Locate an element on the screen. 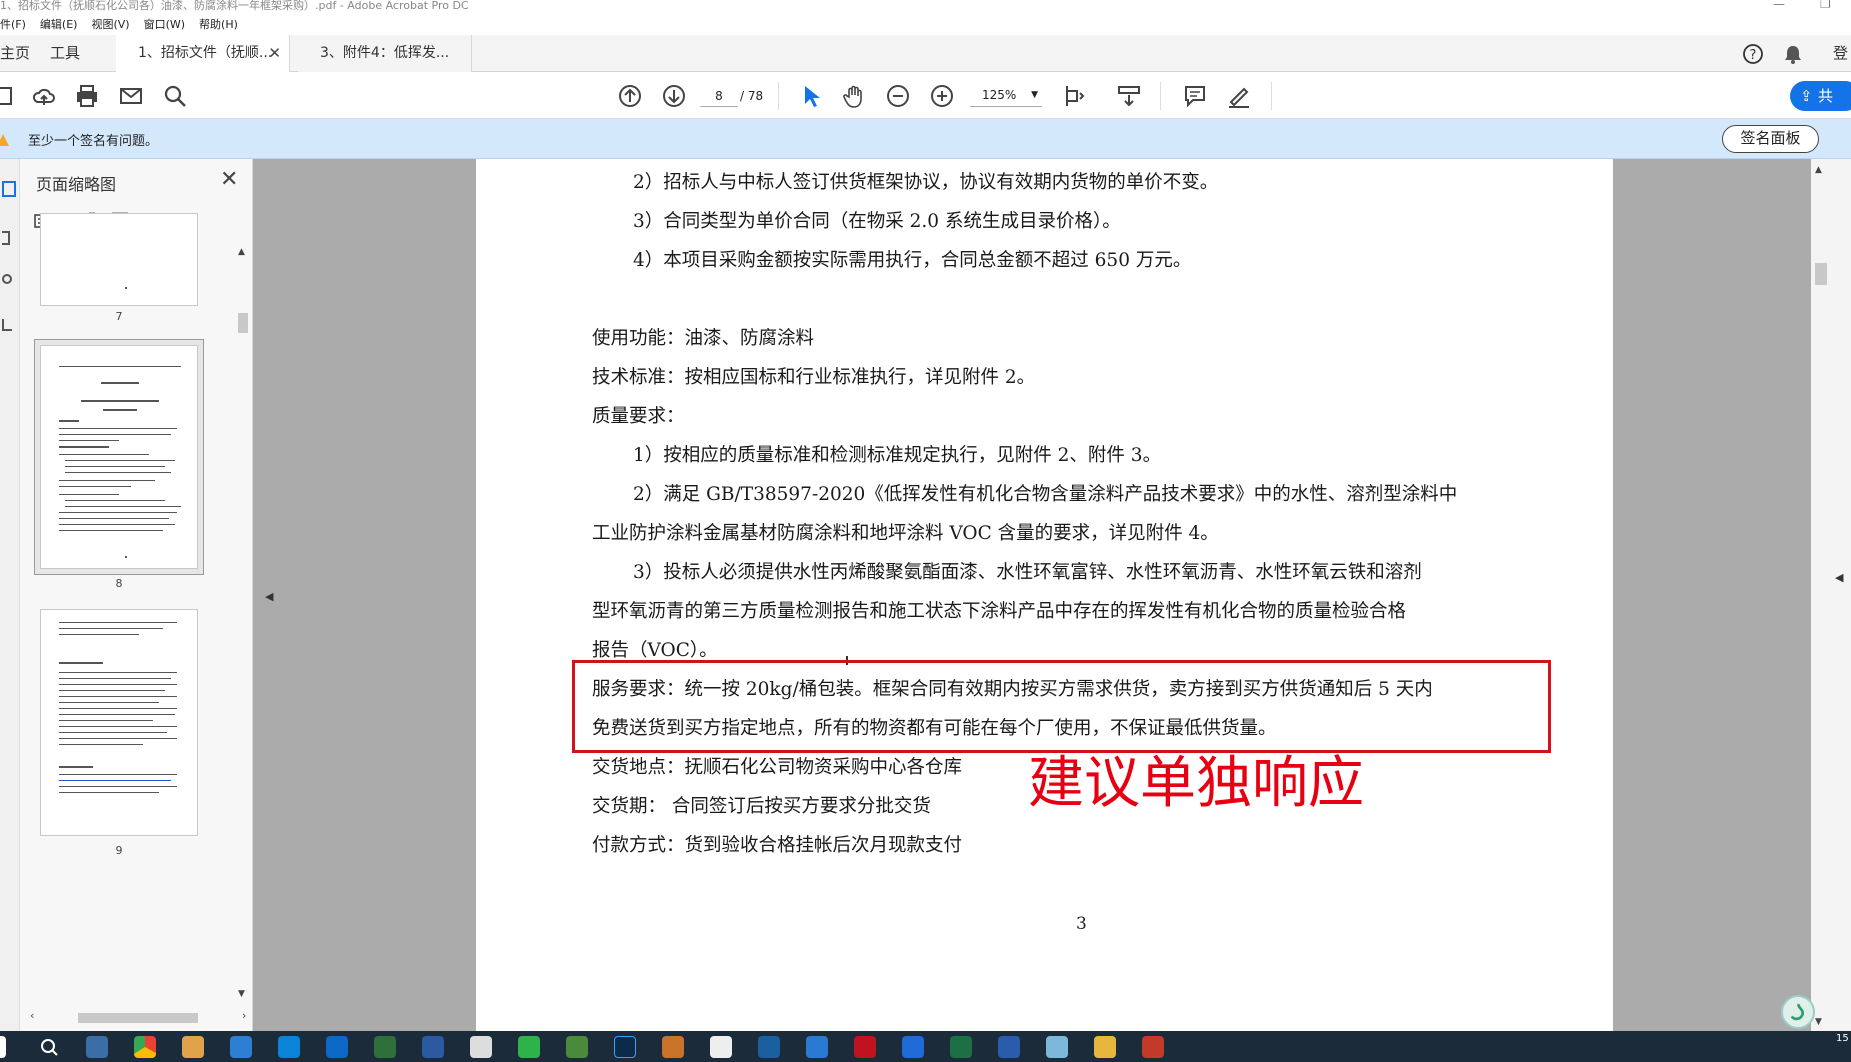  menu-window: 窗口(W) is located at coordinates (164, 25).